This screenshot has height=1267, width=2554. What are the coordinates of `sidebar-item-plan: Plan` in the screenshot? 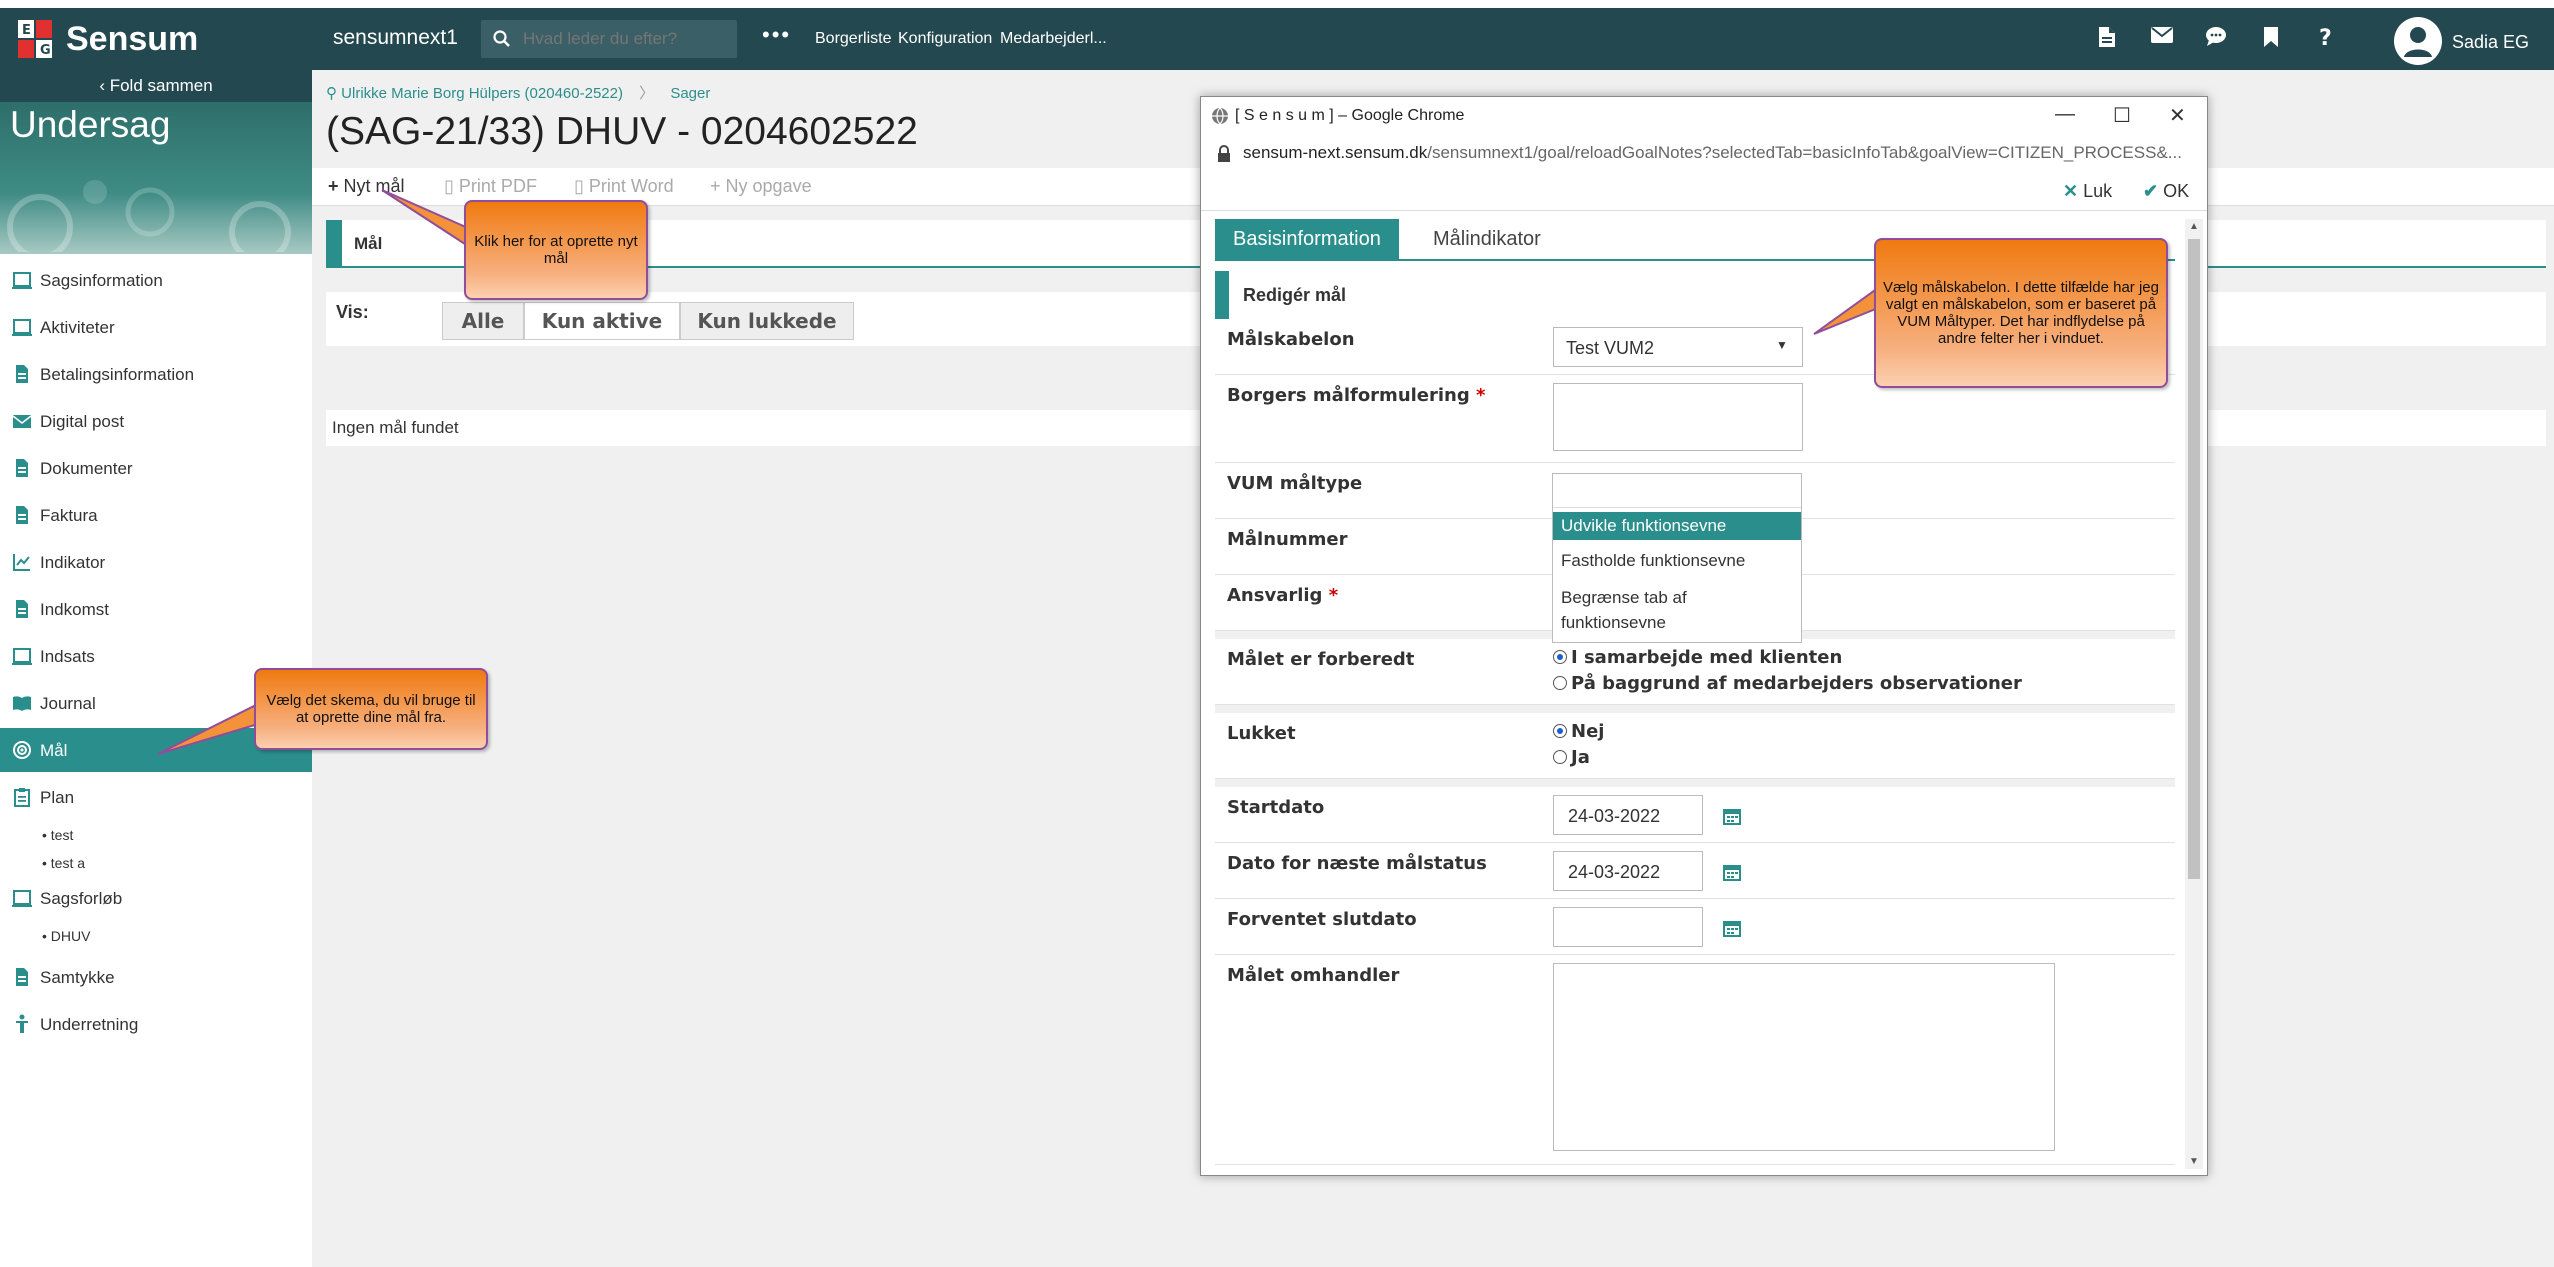 It's located at (156, 797).